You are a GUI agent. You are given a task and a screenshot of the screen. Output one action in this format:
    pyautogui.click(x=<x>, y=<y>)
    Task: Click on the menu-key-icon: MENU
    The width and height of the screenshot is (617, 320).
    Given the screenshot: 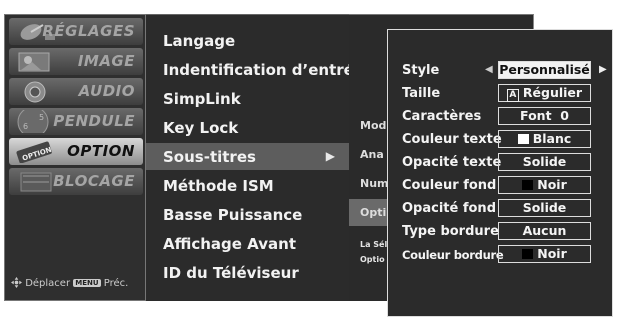 What is the action you would take?
    pyautogui.click(x=87, y=283)
    